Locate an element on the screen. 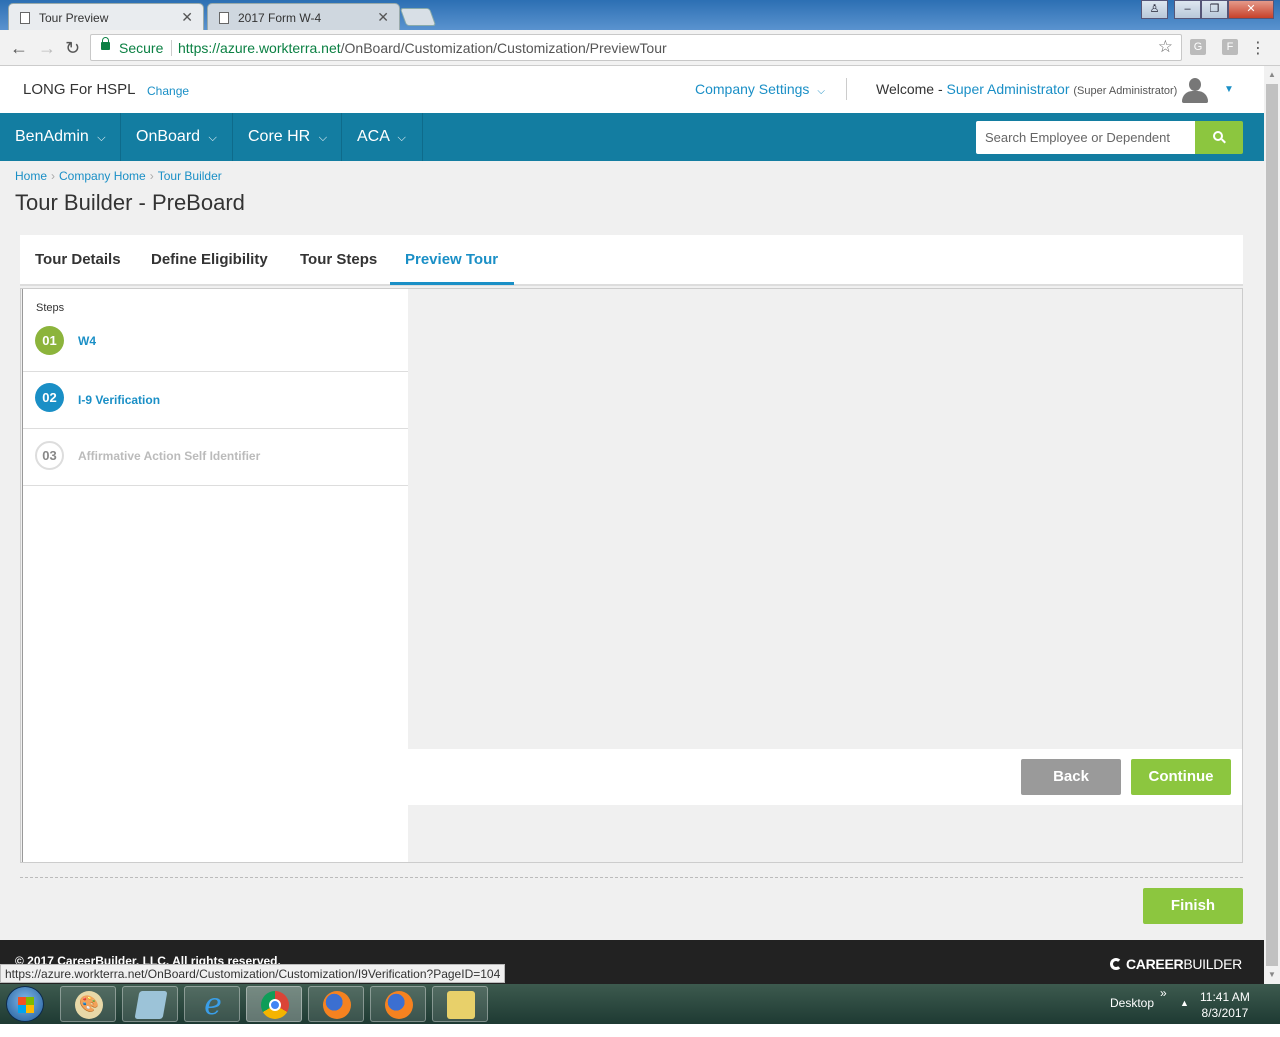 The height and width of the screenshot is (1037, 1280). paint-icon: 🎨 is located at coordinates (89, 1005).